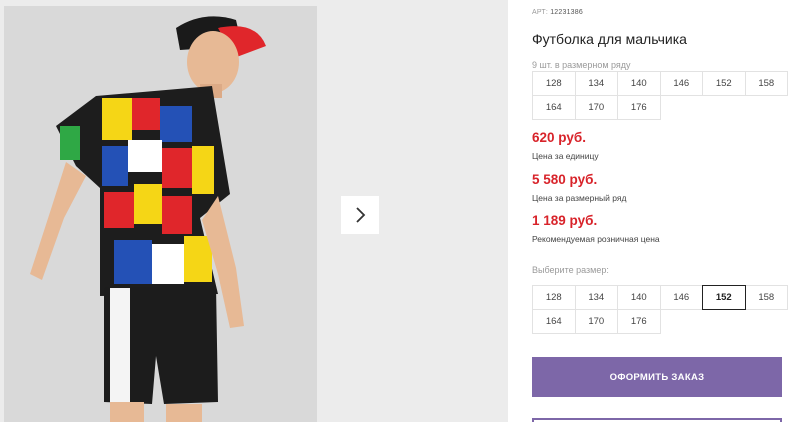  What do you see at coordinates (681, 297) in the screenshot?
I see `size-option: 146` at bounding box center [681, 297].